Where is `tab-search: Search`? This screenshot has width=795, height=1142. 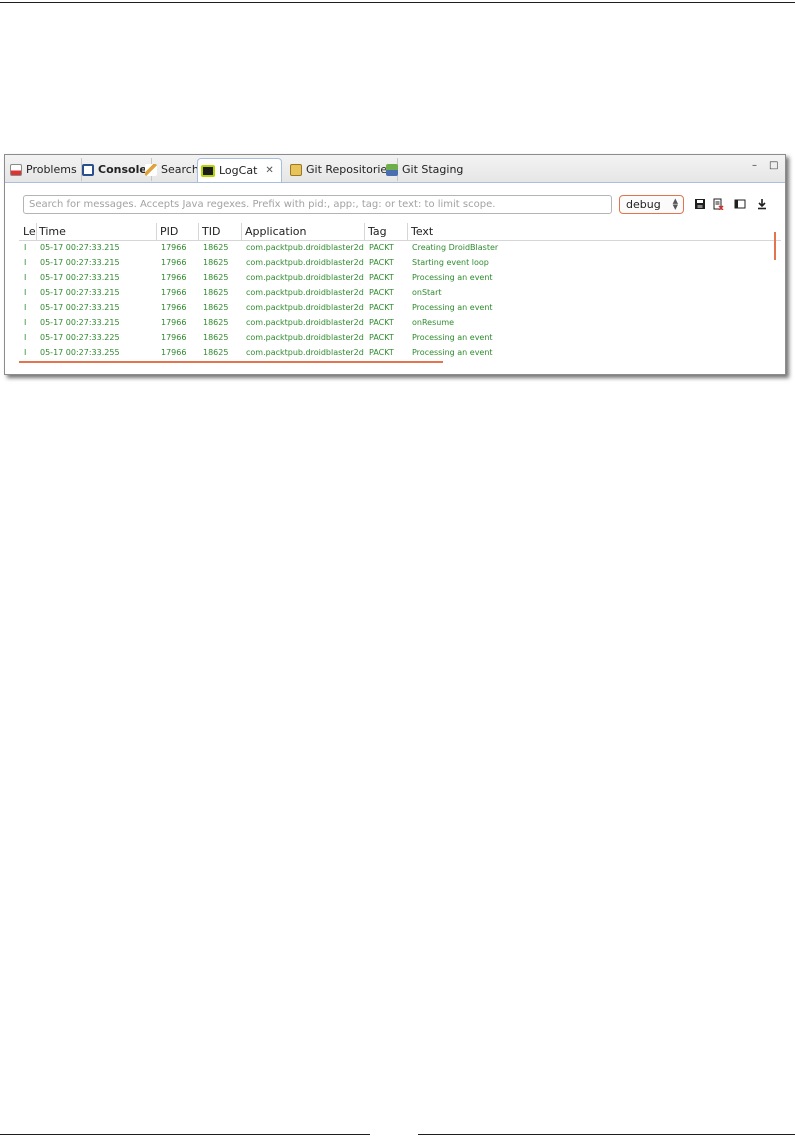
tab-search: Search is located at coordinates (173, 169).